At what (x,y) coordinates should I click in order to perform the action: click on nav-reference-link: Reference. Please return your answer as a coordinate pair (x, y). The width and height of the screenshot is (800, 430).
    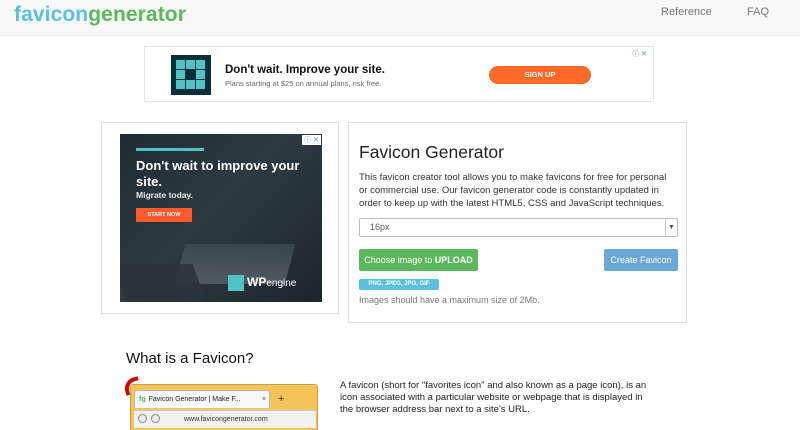
    Looking at the image, I should click on (686, 12).